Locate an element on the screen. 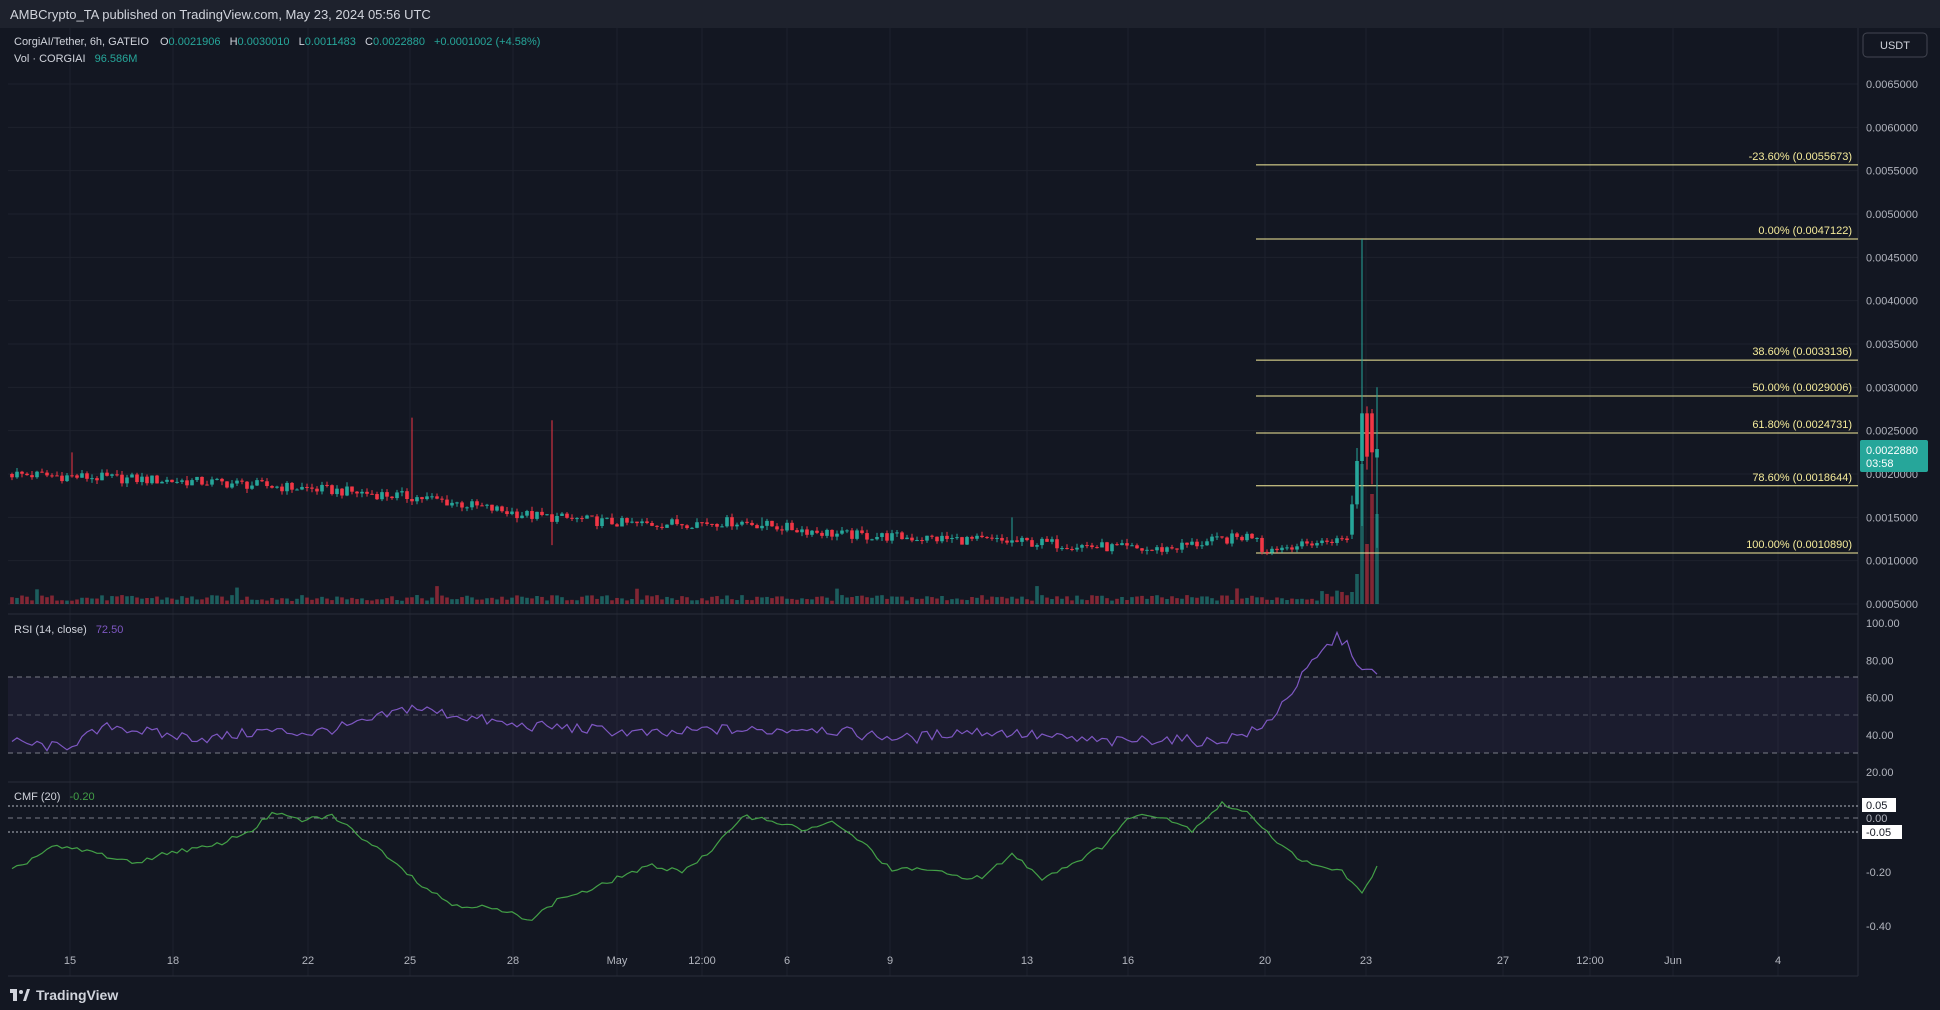 Image resolution: width=1940 pixels, height=1010 pixels. price-tick-label: 0.0060000 is located at coordinates (1892, 128).